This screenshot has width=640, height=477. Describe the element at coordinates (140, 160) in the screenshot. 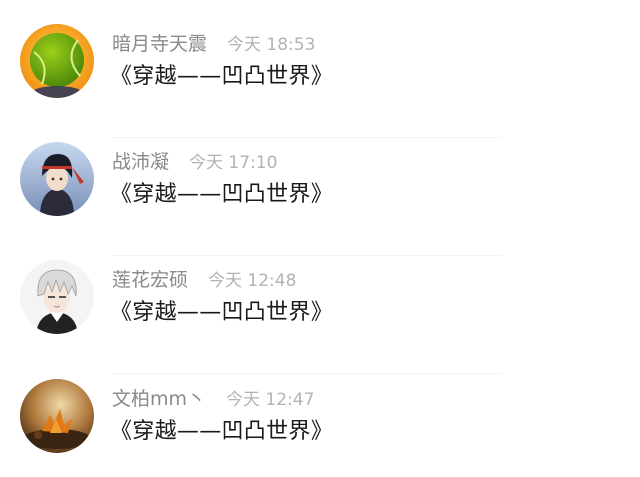

I see `user-name: 战沛凝` at that location.